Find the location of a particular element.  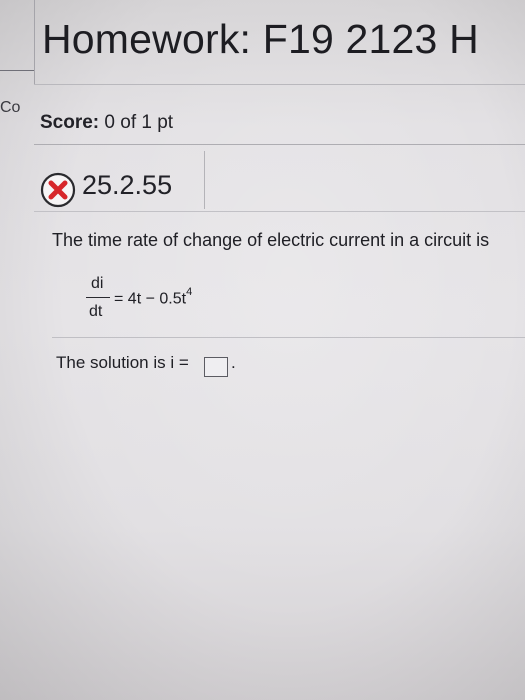

x-icon is located at coordinates (58, 190).